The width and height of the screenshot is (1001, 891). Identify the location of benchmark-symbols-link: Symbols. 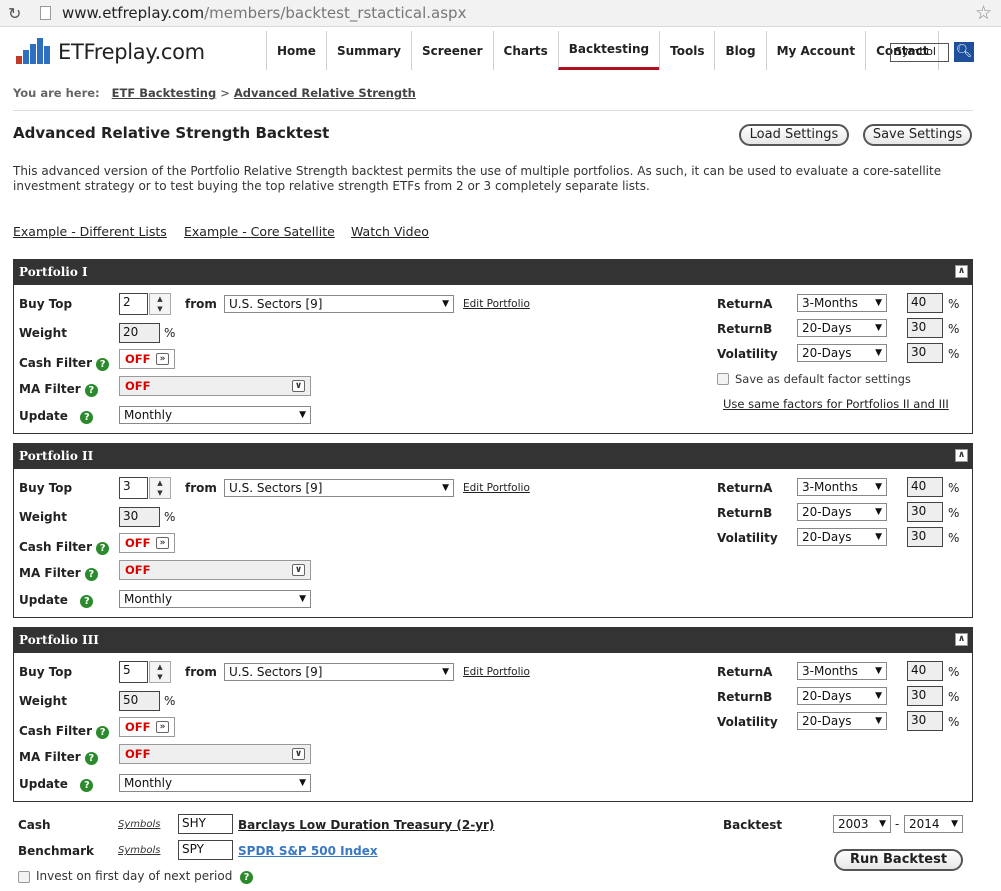
(139, 850).